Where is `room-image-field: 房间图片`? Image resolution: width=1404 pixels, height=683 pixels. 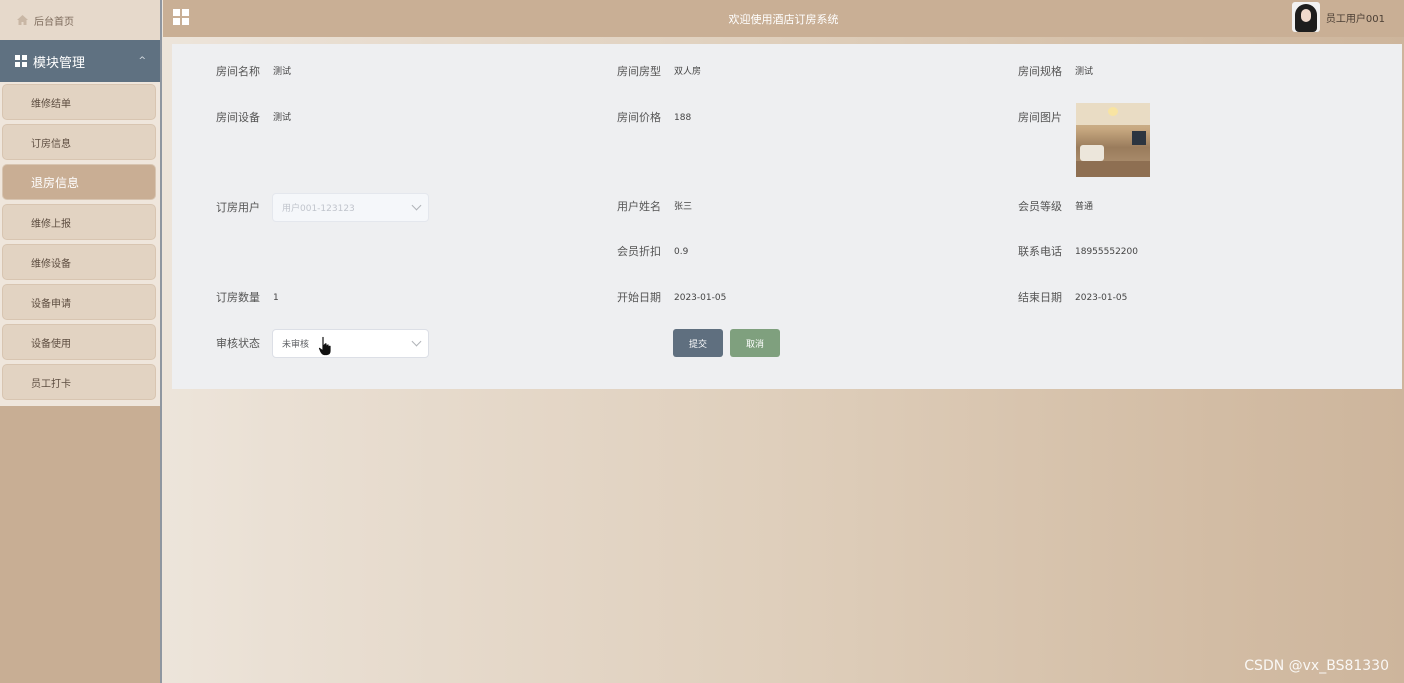 room-image-field: 房间图片 is located at coordinates (1084, 140).